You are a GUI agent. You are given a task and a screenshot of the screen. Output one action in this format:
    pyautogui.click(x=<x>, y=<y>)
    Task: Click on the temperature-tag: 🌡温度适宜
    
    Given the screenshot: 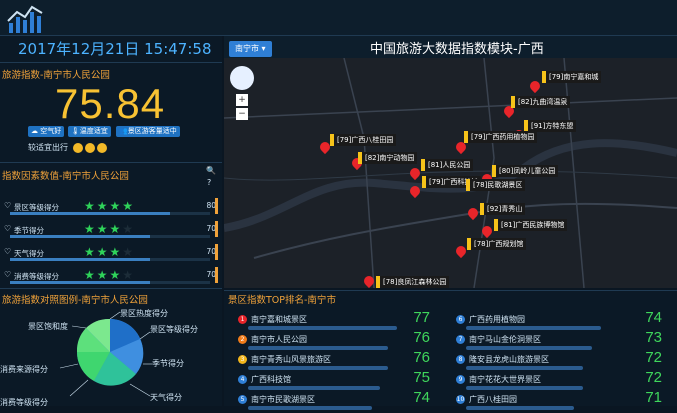 What is the action you would take?
    pyautogui.click(x=89, y=131)
    